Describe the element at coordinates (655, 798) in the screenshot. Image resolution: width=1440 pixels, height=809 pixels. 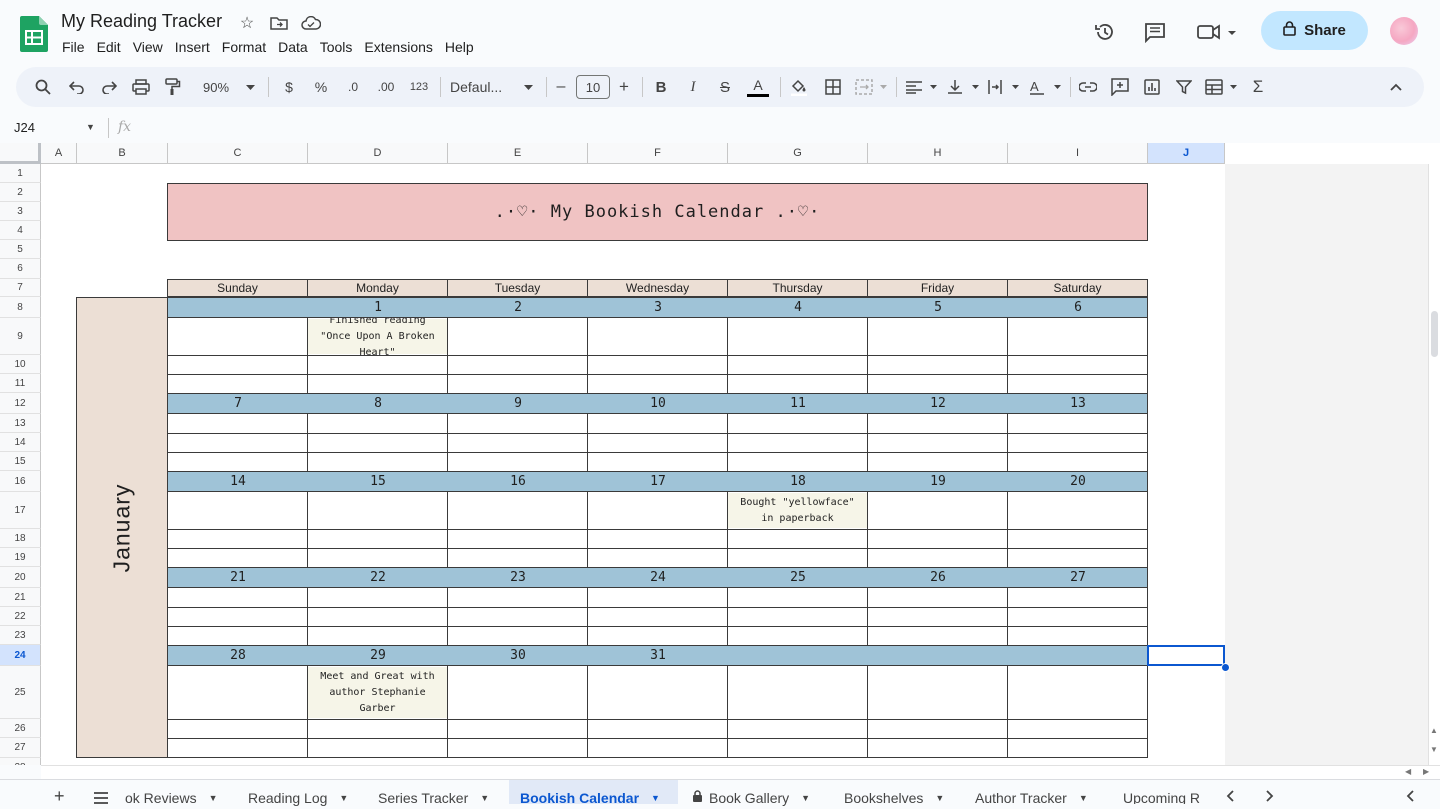
I see `chevron-down-icon: ▼` at that location.